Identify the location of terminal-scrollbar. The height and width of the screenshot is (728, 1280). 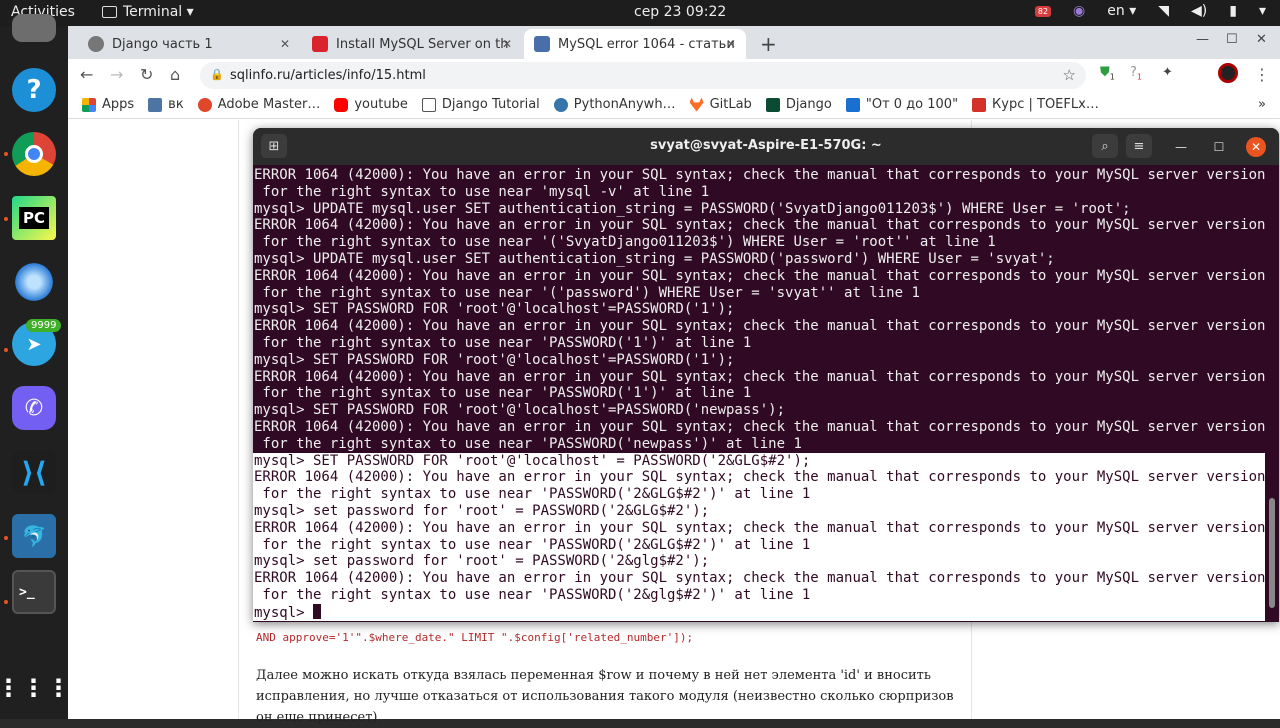
(1272, 553).